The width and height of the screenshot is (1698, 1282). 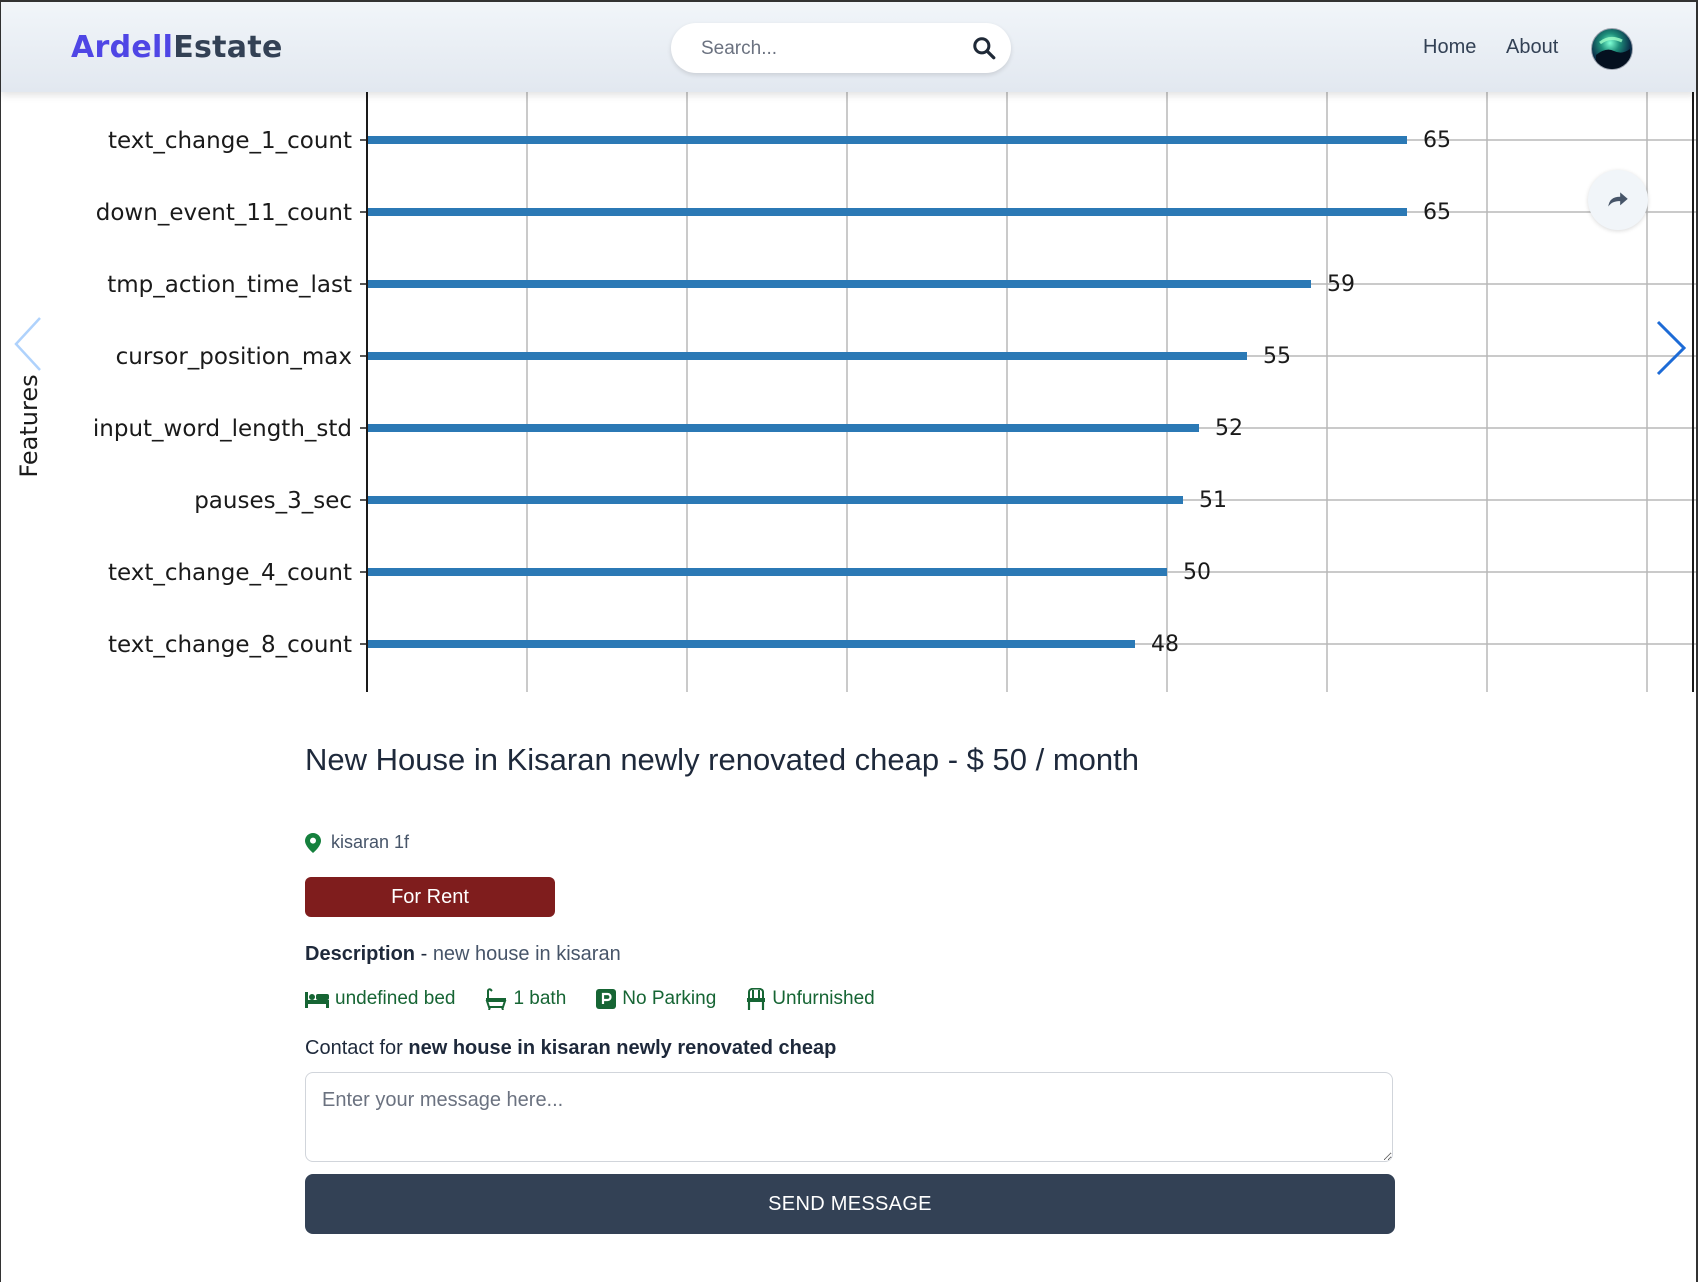 I want to click on bar-pauses-3-sec, so click(x=775, y=500).